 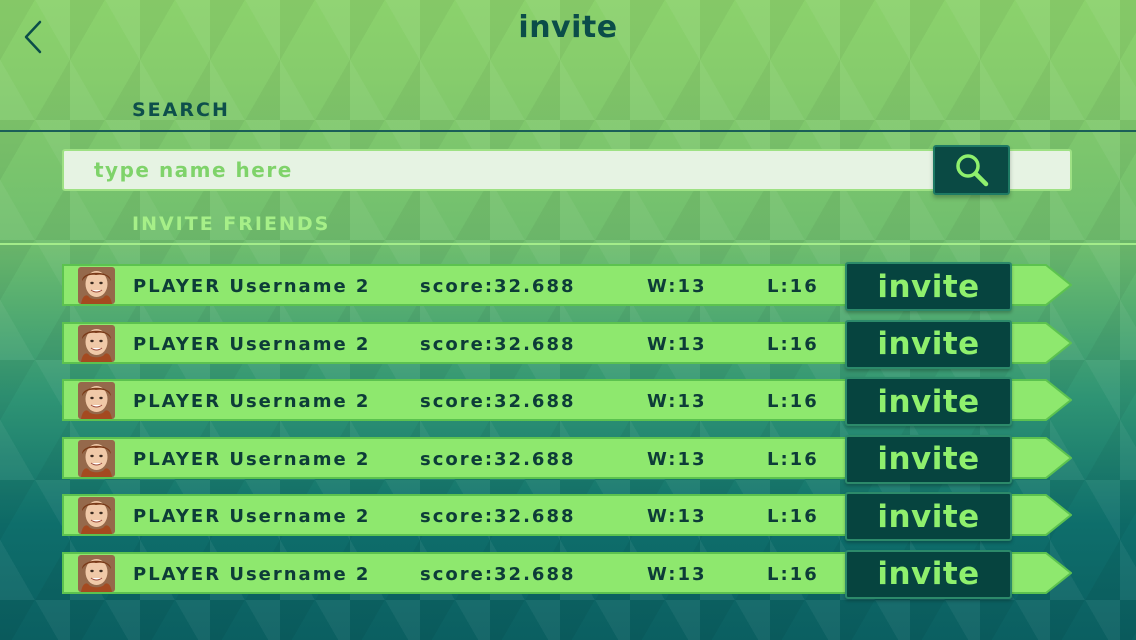 What do you see at coordinates (231, 224) in the screenshot?
I see `invite-friends-label: INVITE FRIENDS` at bounding box center [231, 224].